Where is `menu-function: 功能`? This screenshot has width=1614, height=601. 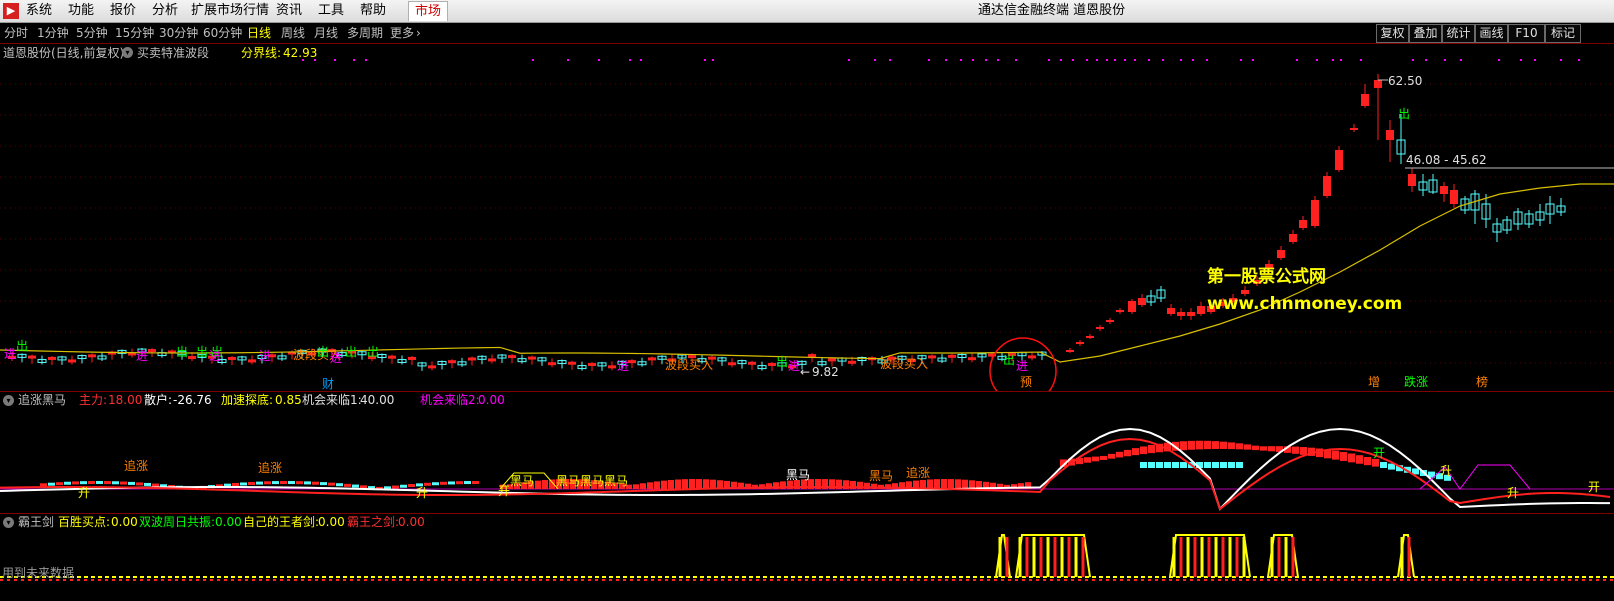 menu-function: 功能 is located at coordinates (81, 11).